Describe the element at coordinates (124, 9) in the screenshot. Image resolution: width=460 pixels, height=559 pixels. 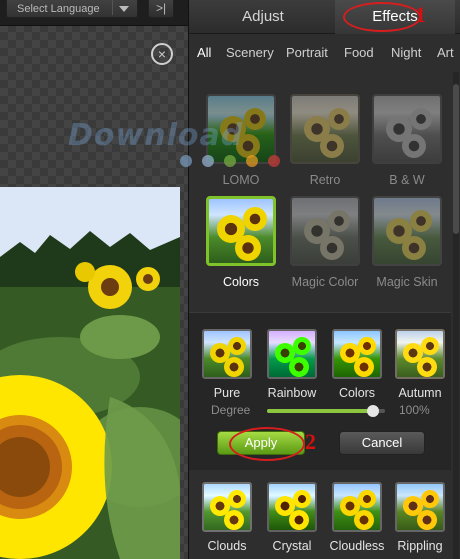
I see `chevron-down-icon` at that location.